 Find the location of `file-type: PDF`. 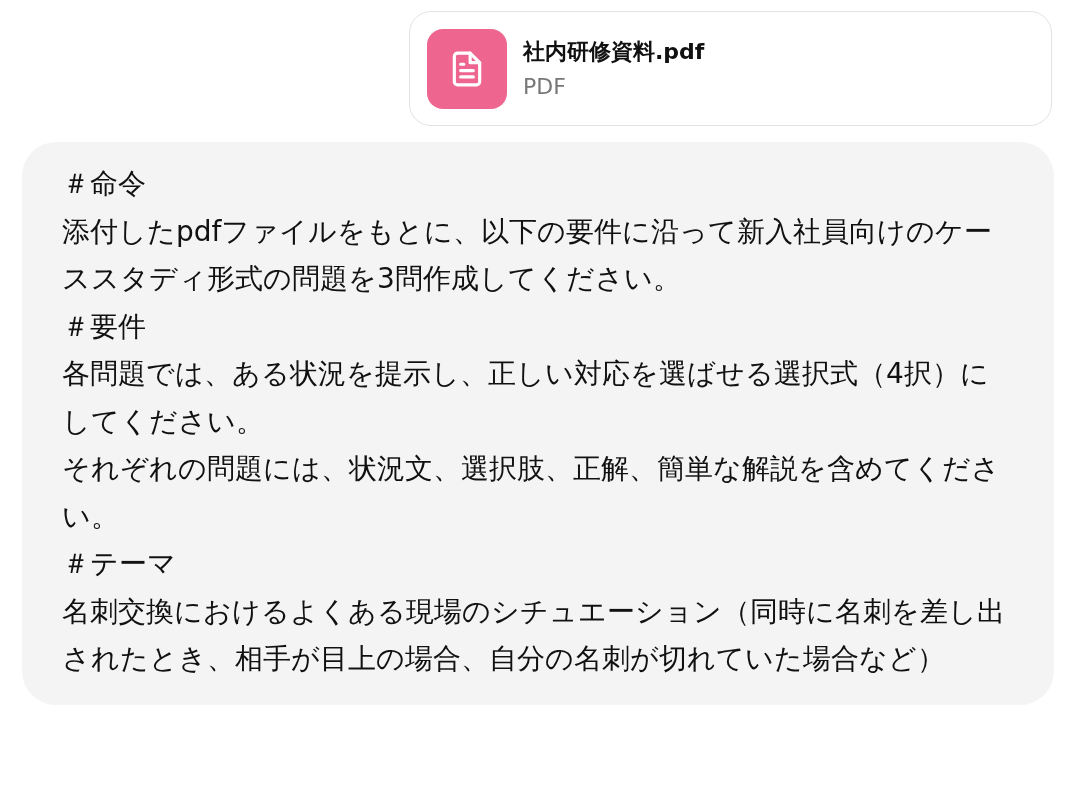

file-type: PDF is located at coordinates (545, 86).